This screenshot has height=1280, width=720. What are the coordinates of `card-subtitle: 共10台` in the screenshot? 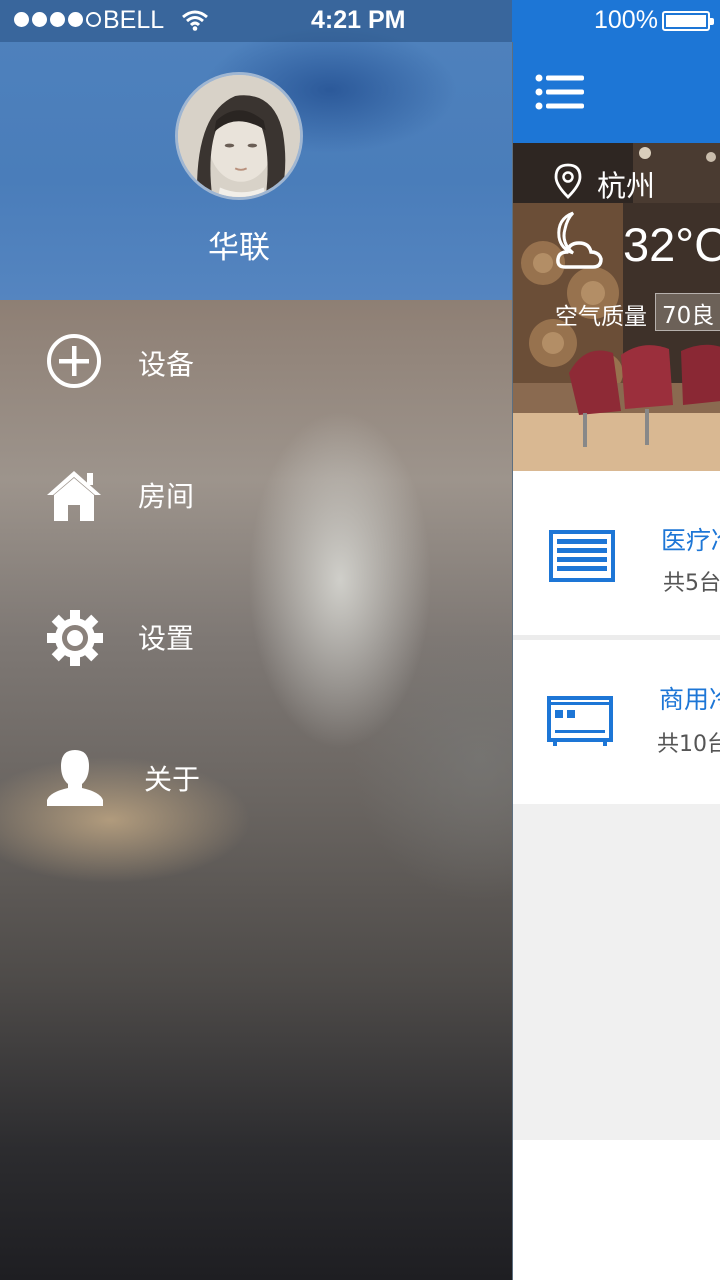 It's located at (688, 744).